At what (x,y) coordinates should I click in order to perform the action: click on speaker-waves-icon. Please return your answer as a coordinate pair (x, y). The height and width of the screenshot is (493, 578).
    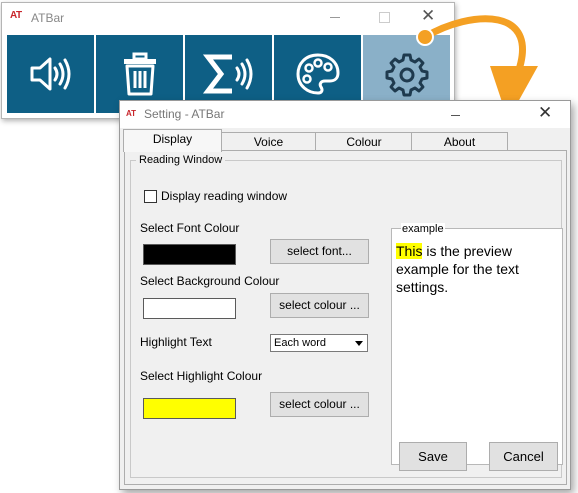
    Looking at the image, I should click on (50, 74).